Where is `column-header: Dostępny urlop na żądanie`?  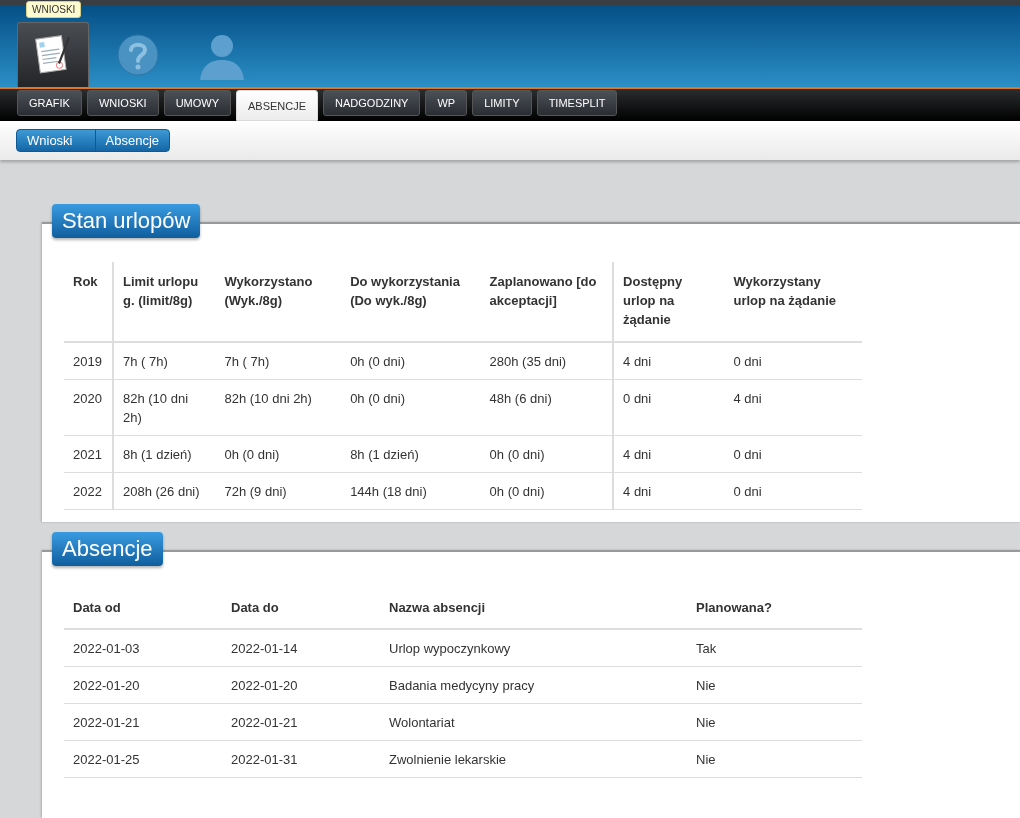 column-header: Dostępny urlop na żądanie is located at coordinates (669, 302).